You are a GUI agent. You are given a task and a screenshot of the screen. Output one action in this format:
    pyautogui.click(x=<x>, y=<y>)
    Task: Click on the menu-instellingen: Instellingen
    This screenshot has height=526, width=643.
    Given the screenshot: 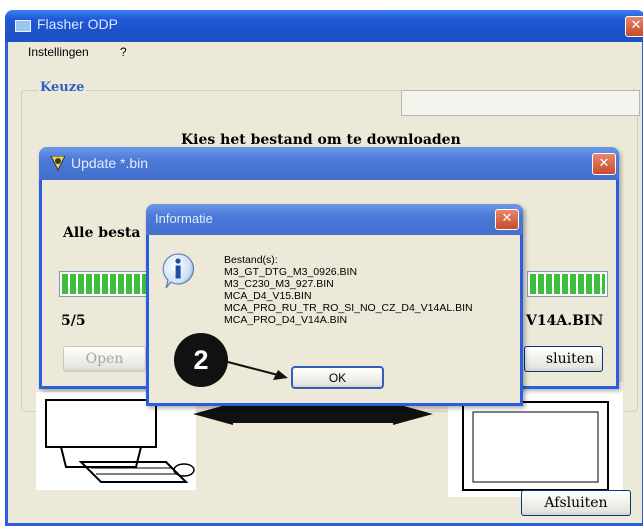 What is the action you would take?
    pyautogui.click(x=58, y=52)
    